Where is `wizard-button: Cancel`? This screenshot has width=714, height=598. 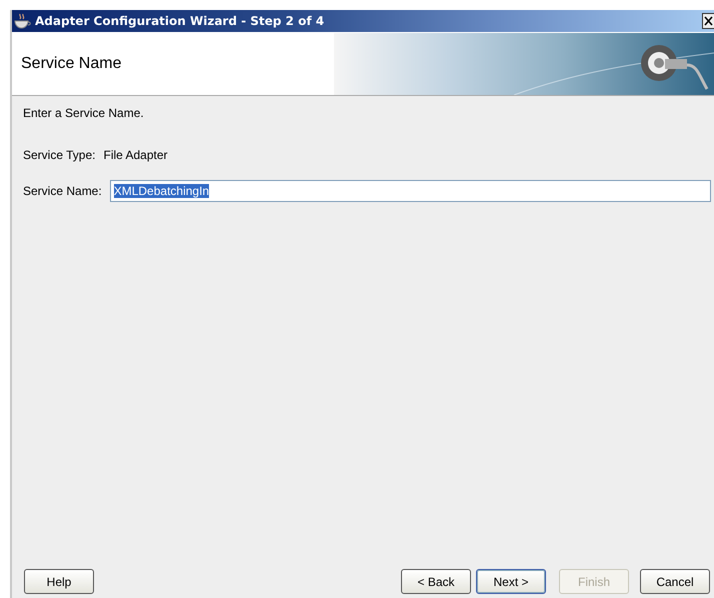 wizard-button: Cancel is located at coordinates (675, 581).